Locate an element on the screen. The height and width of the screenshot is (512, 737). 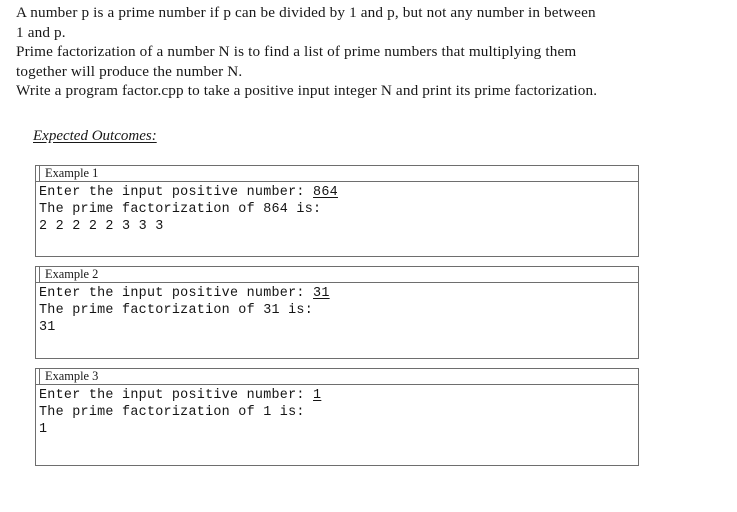
example-label-2: Example 2 is located at coordinates (339, 274).